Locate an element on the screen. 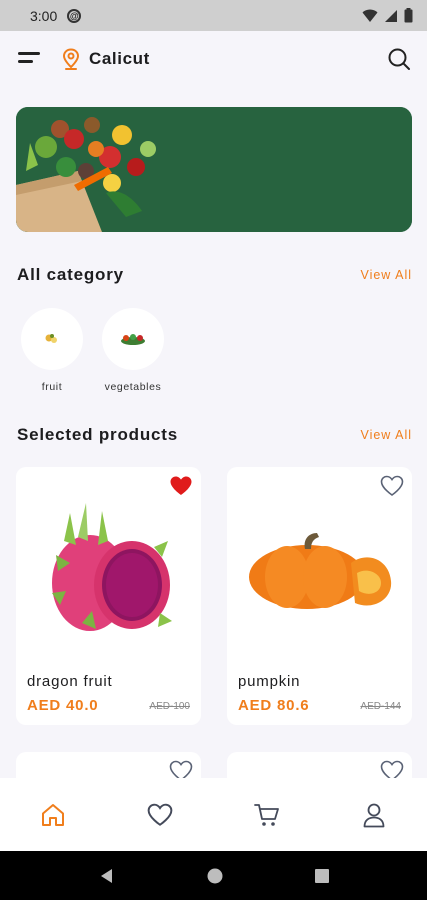 The image size is (427, 900). category-vegetables: vegetables is located at coordinates (133, 350).